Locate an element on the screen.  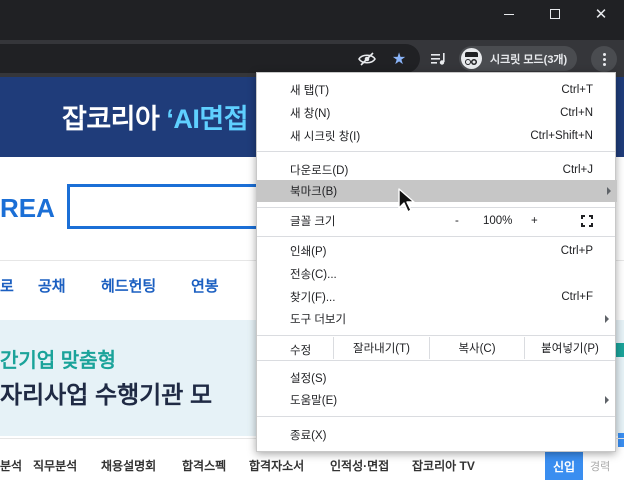
close-icon: ✕ is located at coordinates (601, 14).